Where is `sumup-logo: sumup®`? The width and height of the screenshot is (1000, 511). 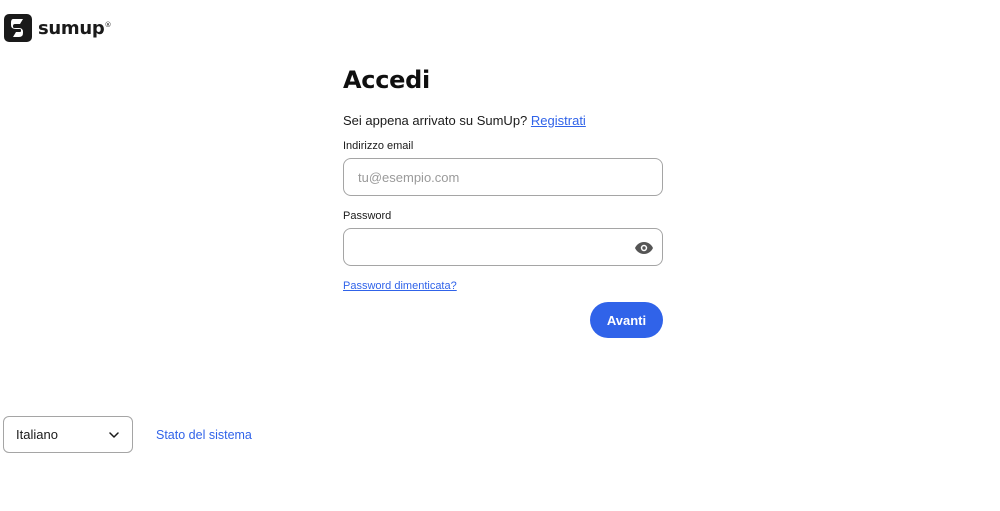 sumup-logo: sumup® is located at coordinates (57, 28).